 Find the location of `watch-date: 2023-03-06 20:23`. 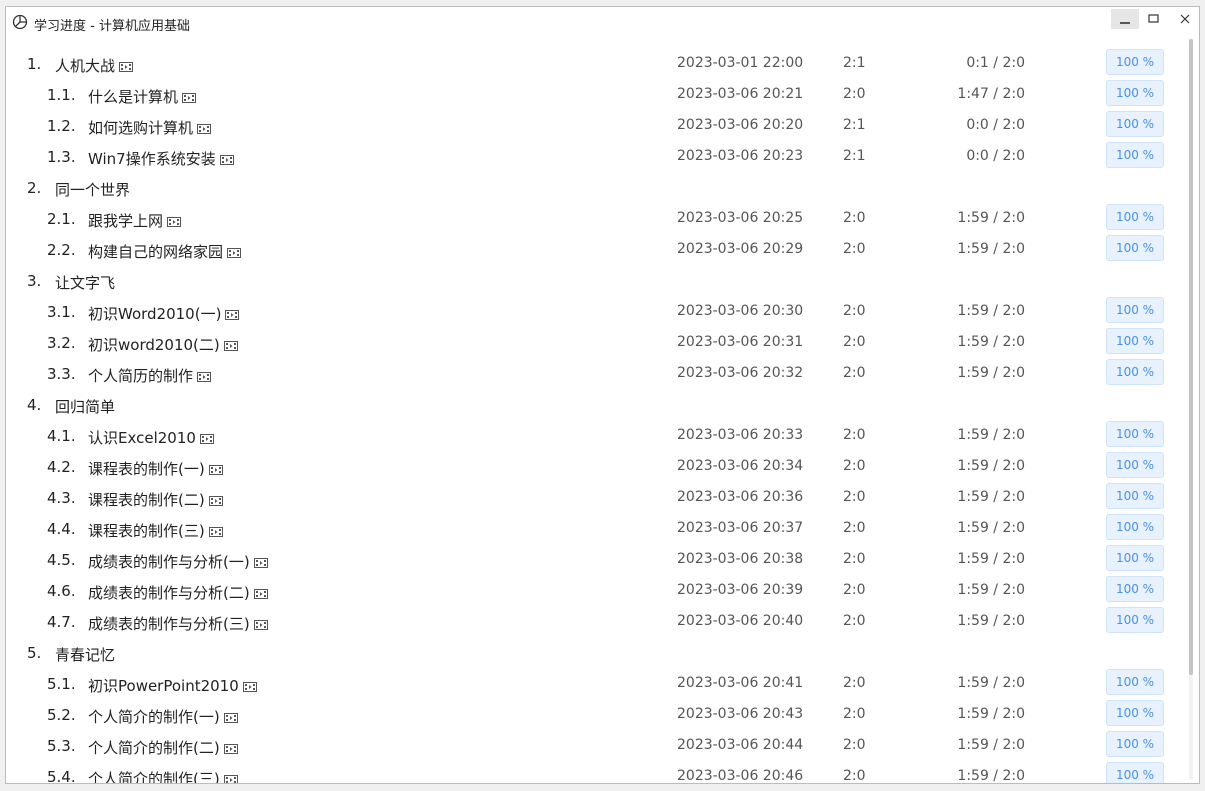

watch-date: 2023-03-06 20:23 is located at coordinates (740, 156).